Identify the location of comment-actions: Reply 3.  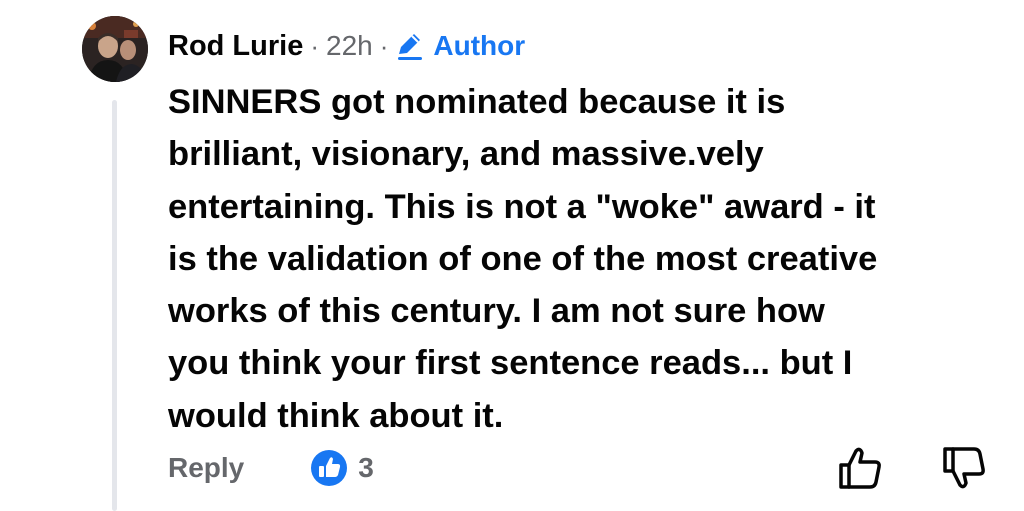
(271, 468).